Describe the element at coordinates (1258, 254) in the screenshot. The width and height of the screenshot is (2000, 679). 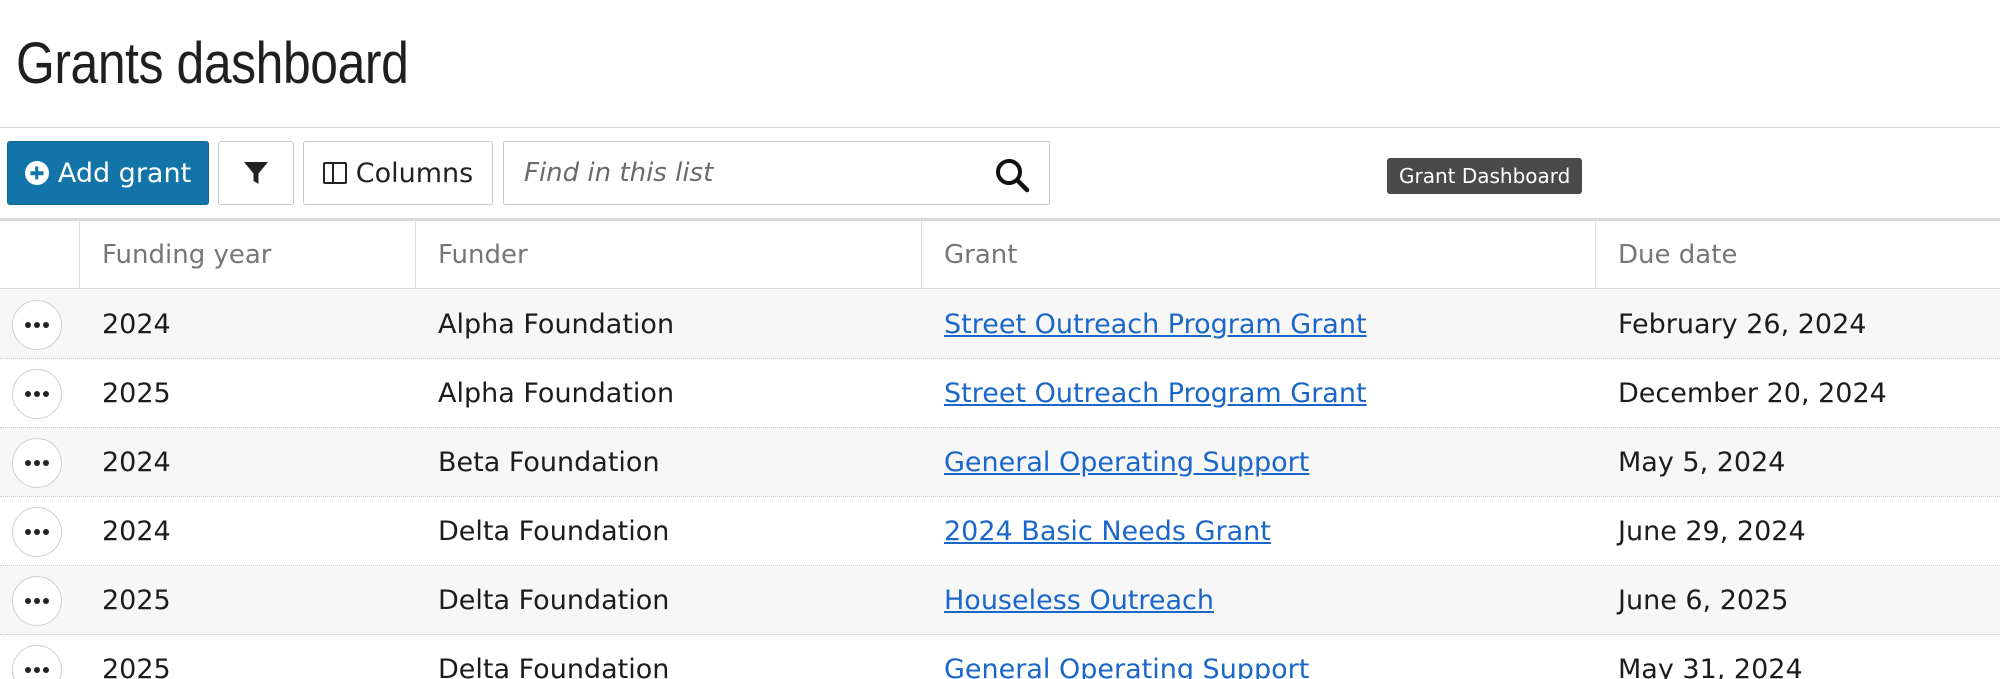
I see `column-header-grant: Grant` at that location.